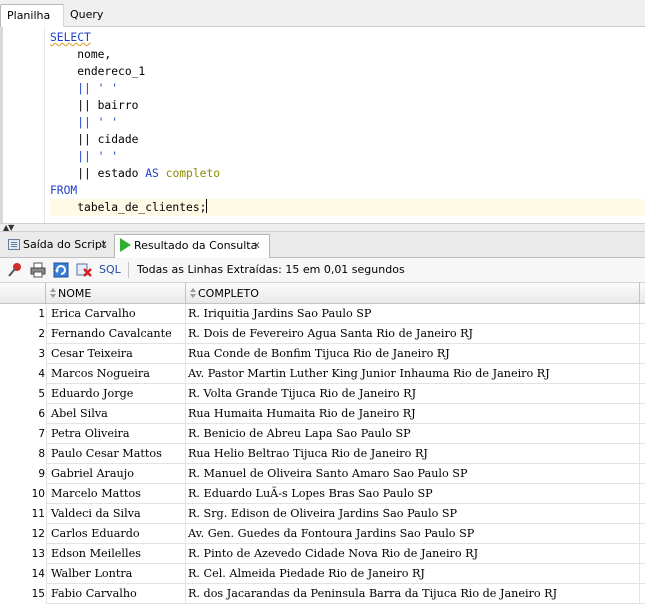 The image size is (645, 611). What do you see at coordinates (413, 314) in the screenshot?
I see `cell-completo: R. Iriquitia Jardins Sao Paulo SP` at bounding box center [413, 314].